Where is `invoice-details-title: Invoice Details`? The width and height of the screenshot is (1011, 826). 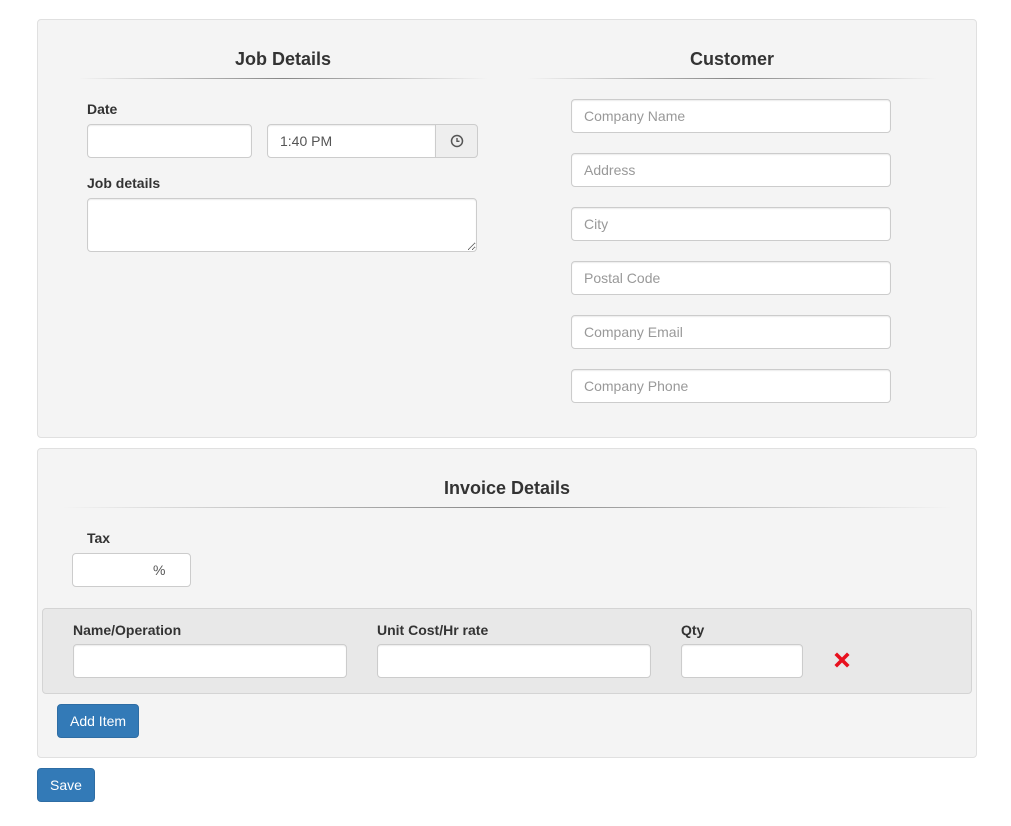
invoice-details-title: Invoice Details is located at coordinates (507, 488).